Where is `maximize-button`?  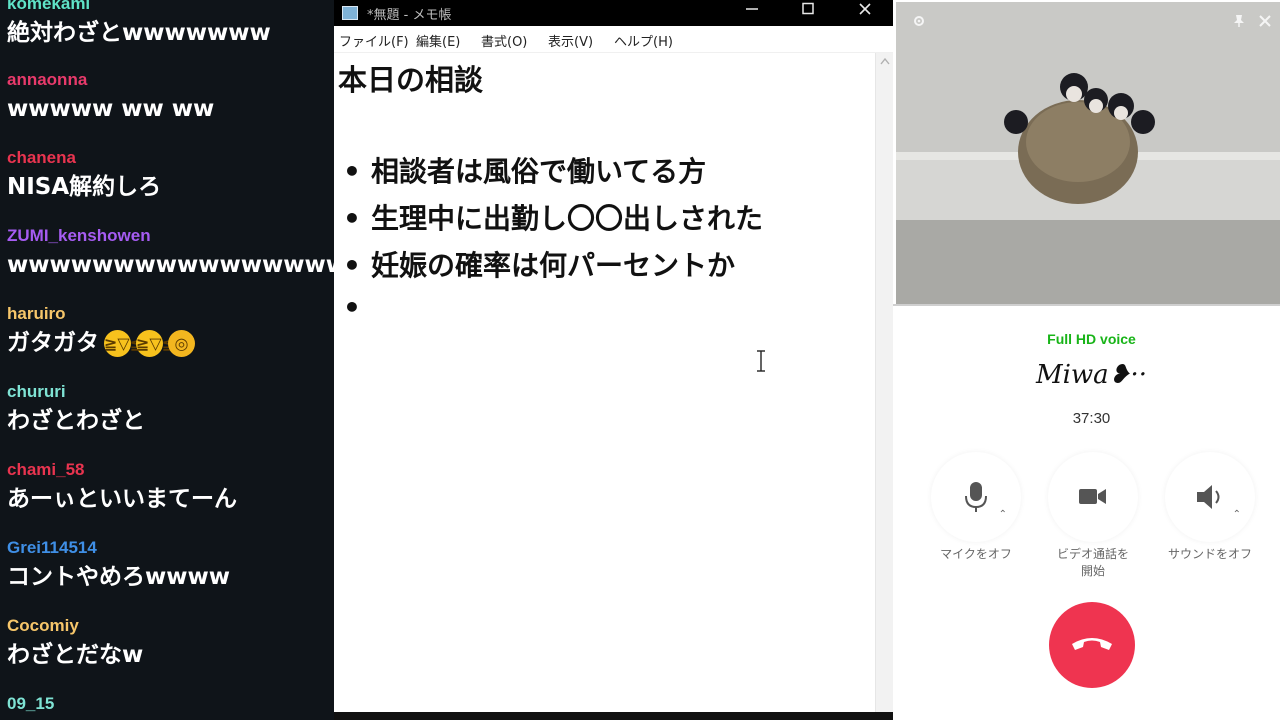 maximize-button is located at coordinates (808, 11).